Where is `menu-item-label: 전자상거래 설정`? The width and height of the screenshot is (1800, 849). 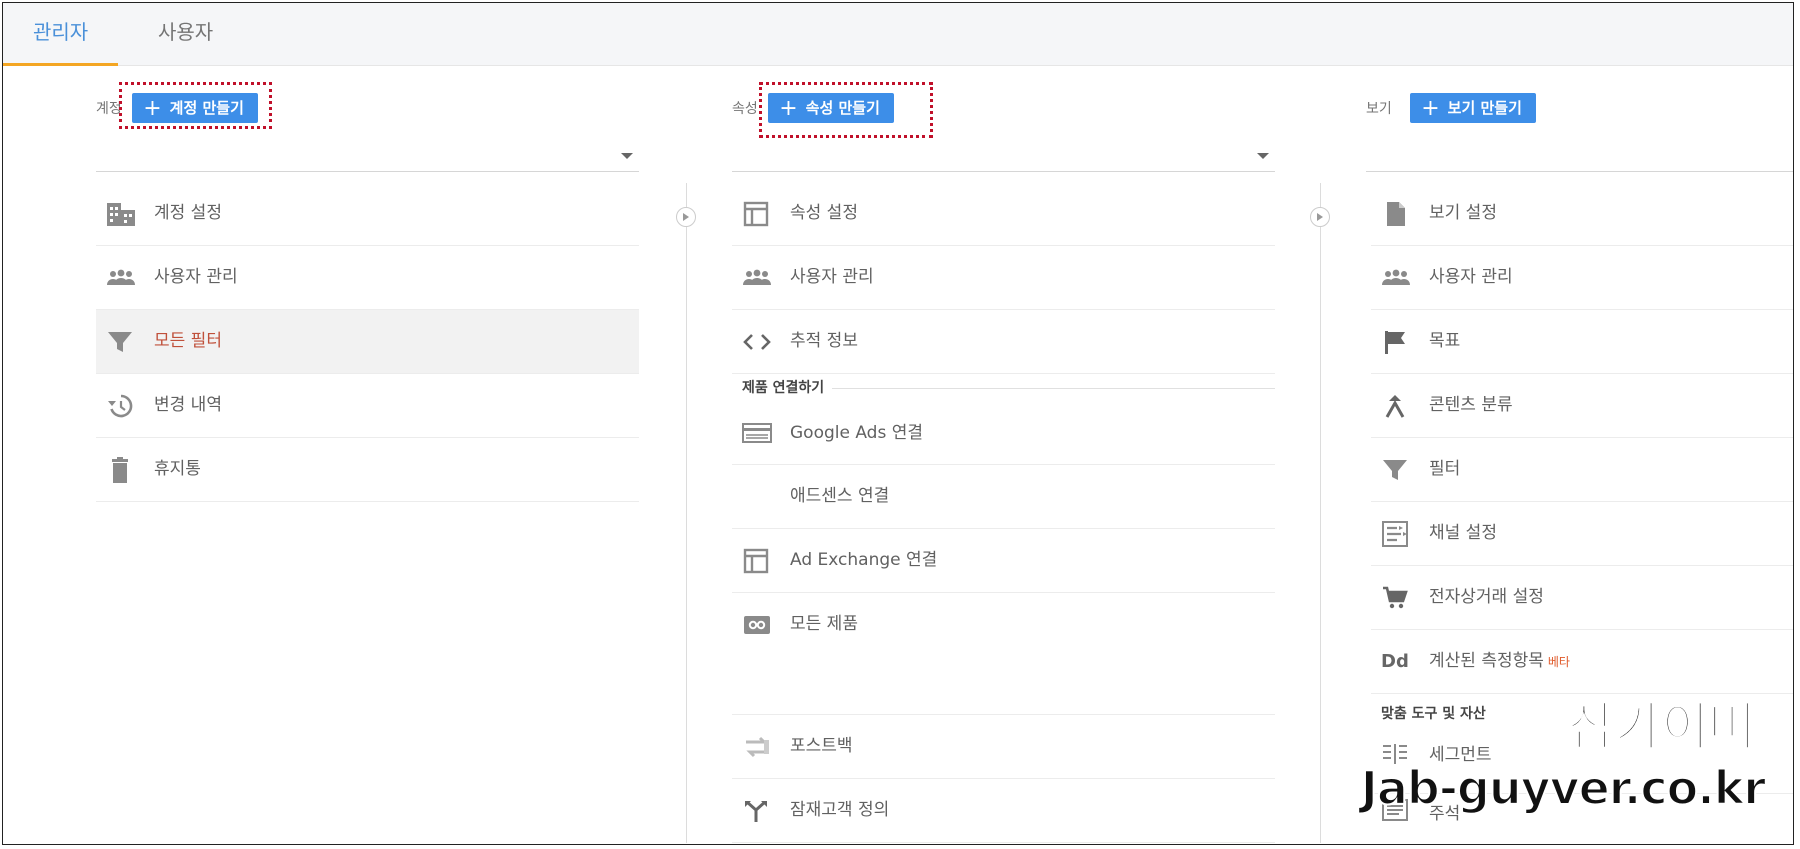 menu-item-label: 전자상거래 설정 is located at coordinates (1486, 597).